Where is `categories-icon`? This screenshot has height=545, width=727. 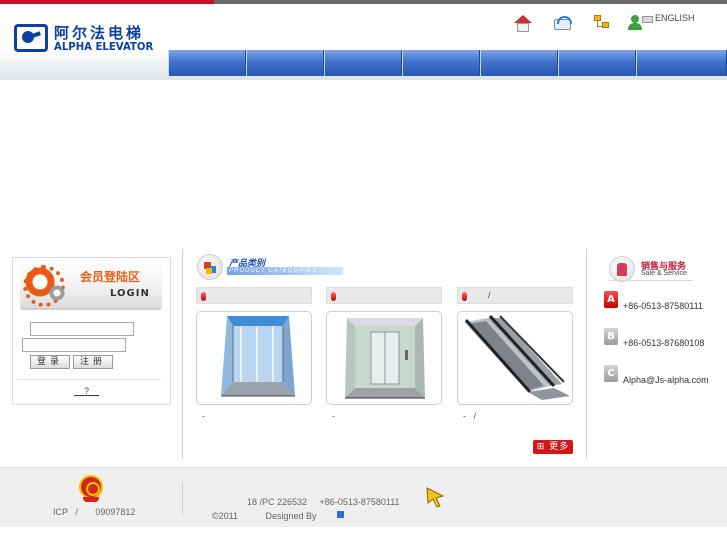 categories-icon is located at coordinates (210, 267).